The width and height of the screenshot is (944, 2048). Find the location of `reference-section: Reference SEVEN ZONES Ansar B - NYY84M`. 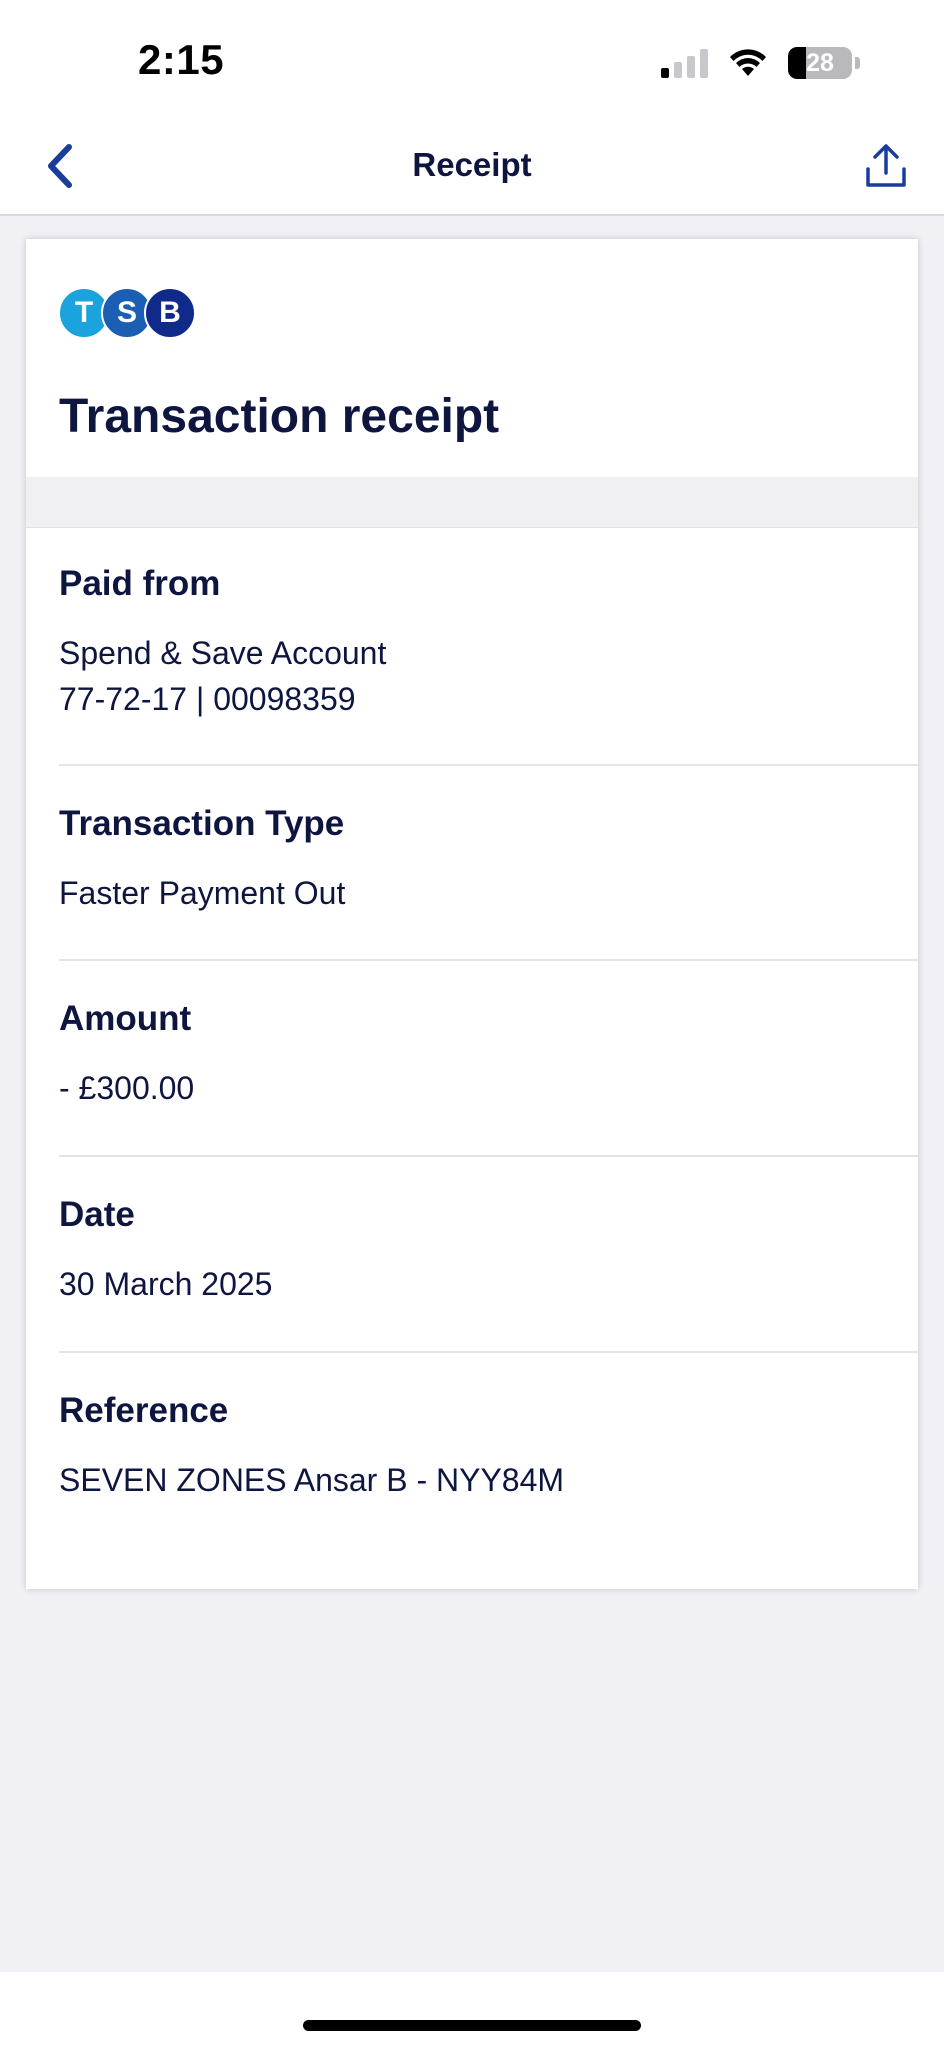

reference-section: Reference SEVEN ZONES Ansar B - NYY84M is located at coordinates (488, 1447).